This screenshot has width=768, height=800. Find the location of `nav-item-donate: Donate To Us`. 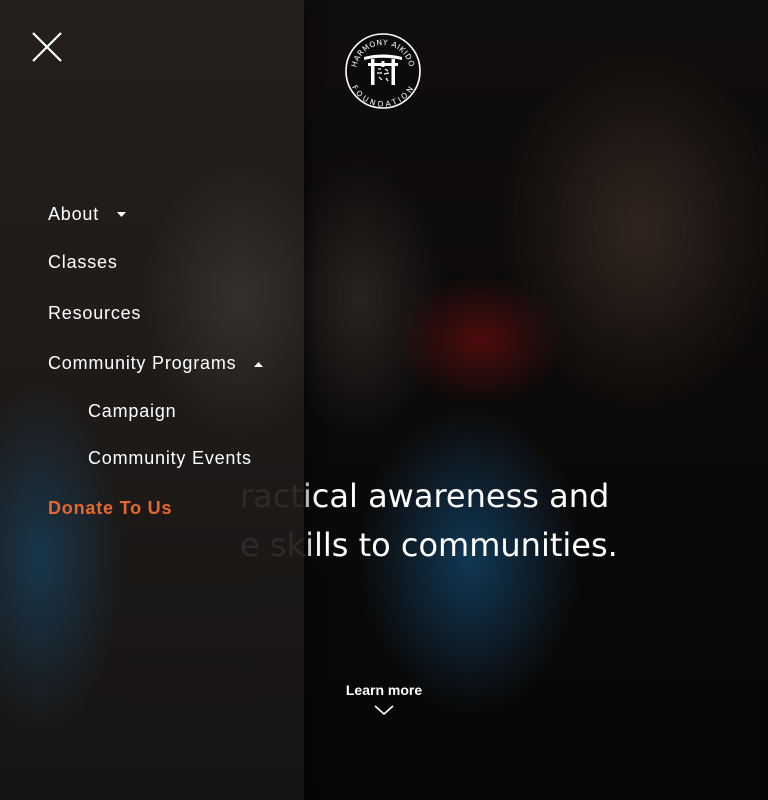

nav-item-donate: Donate To Us is located at coordinates (110, 508).